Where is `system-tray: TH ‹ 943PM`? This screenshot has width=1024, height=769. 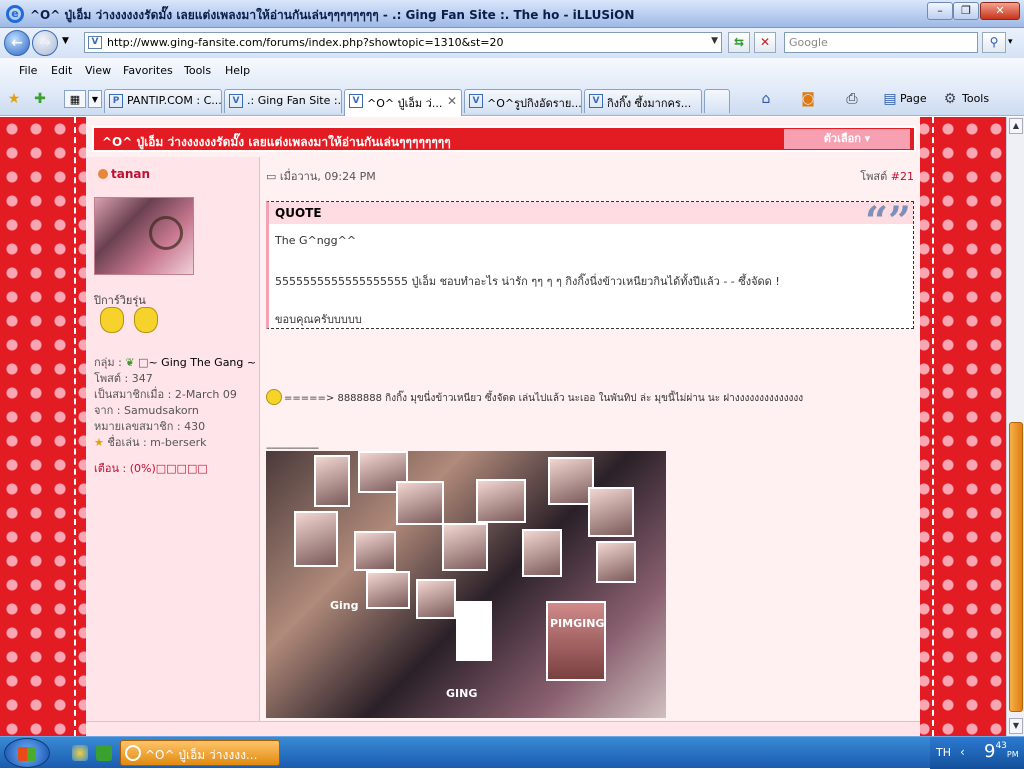 system-tray: TH ‹ 943PM is located at coordinates (977, 753).